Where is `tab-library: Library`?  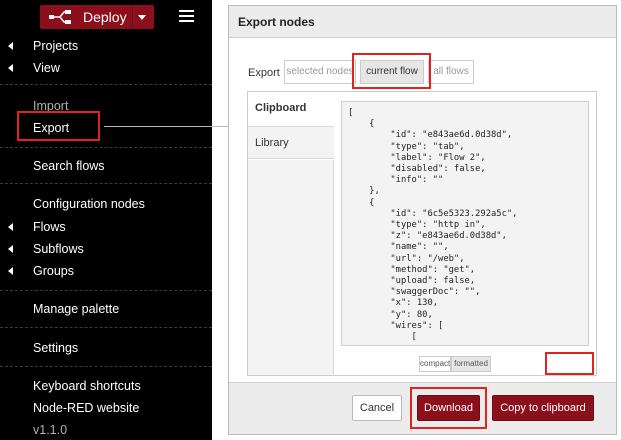
tab-library: Library is located at coordinates (291, 142).